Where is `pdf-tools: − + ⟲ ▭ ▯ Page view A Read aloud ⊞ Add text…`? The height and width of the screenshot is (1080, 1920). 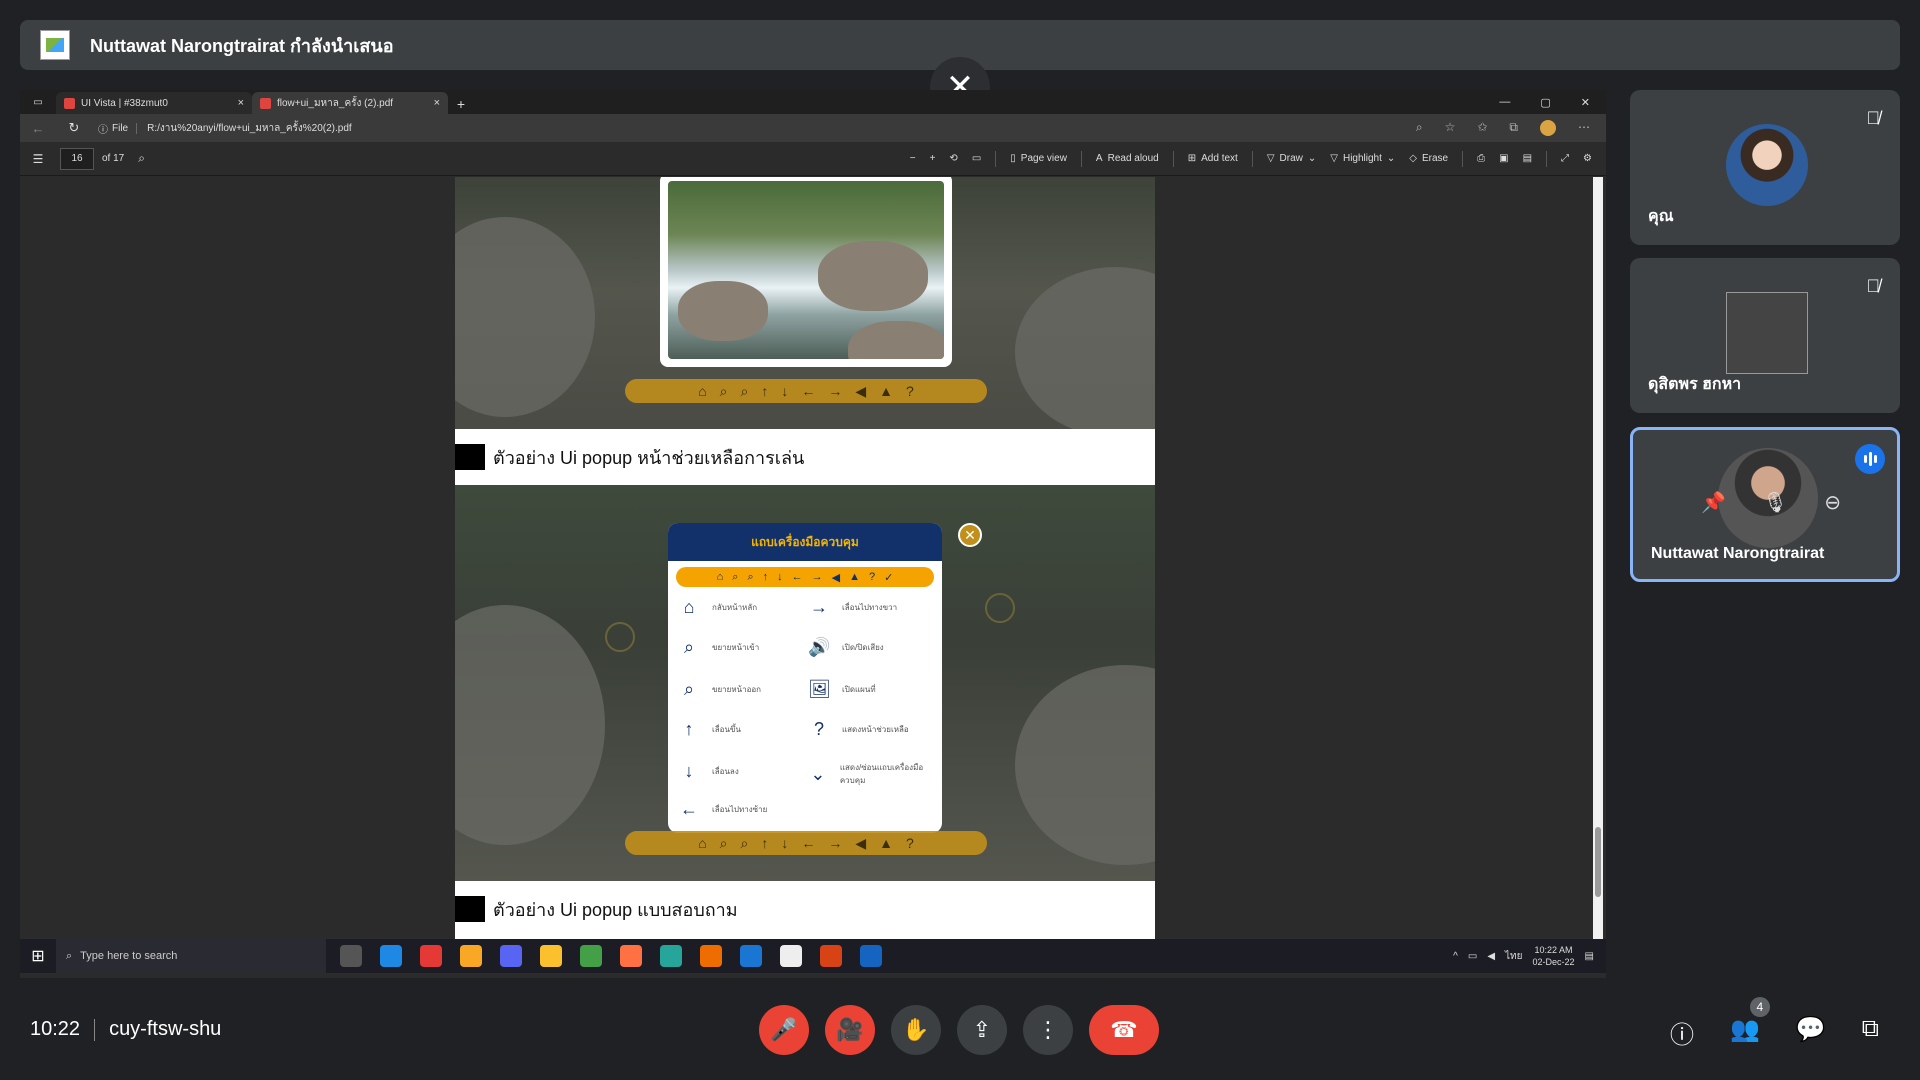 pdf-tools: − + ⟲ ▭ ▯ Page view A Read aloud ⊞ Add text… is located at coordinates (1258, 158).